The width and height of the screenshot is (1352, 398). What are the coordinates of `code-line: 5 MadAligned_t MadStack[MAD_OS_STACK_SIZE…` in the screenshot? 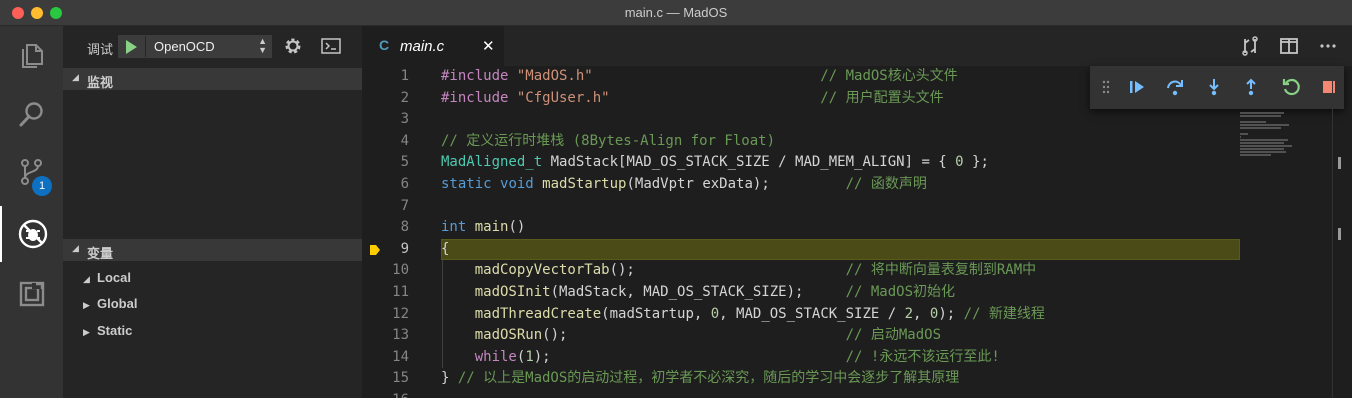 It's located at (857, 163).